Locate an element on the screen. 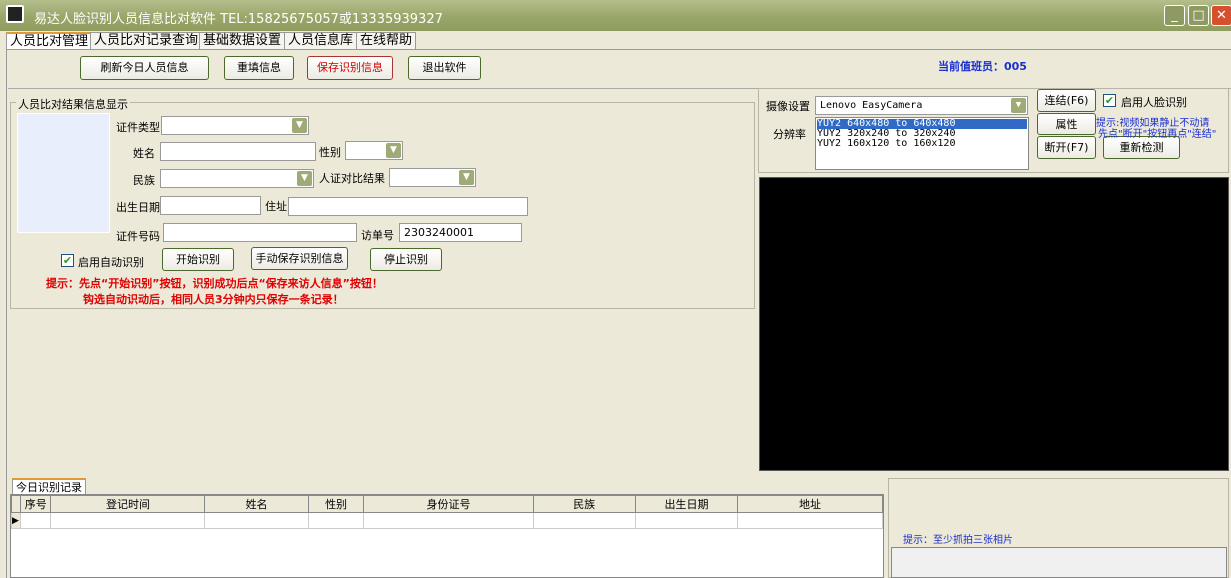 Image resolution: width=1231 pixels, height=578 pixels. face-recognition-label: 启用人脸识别 is located at coordinates (1154, 102).